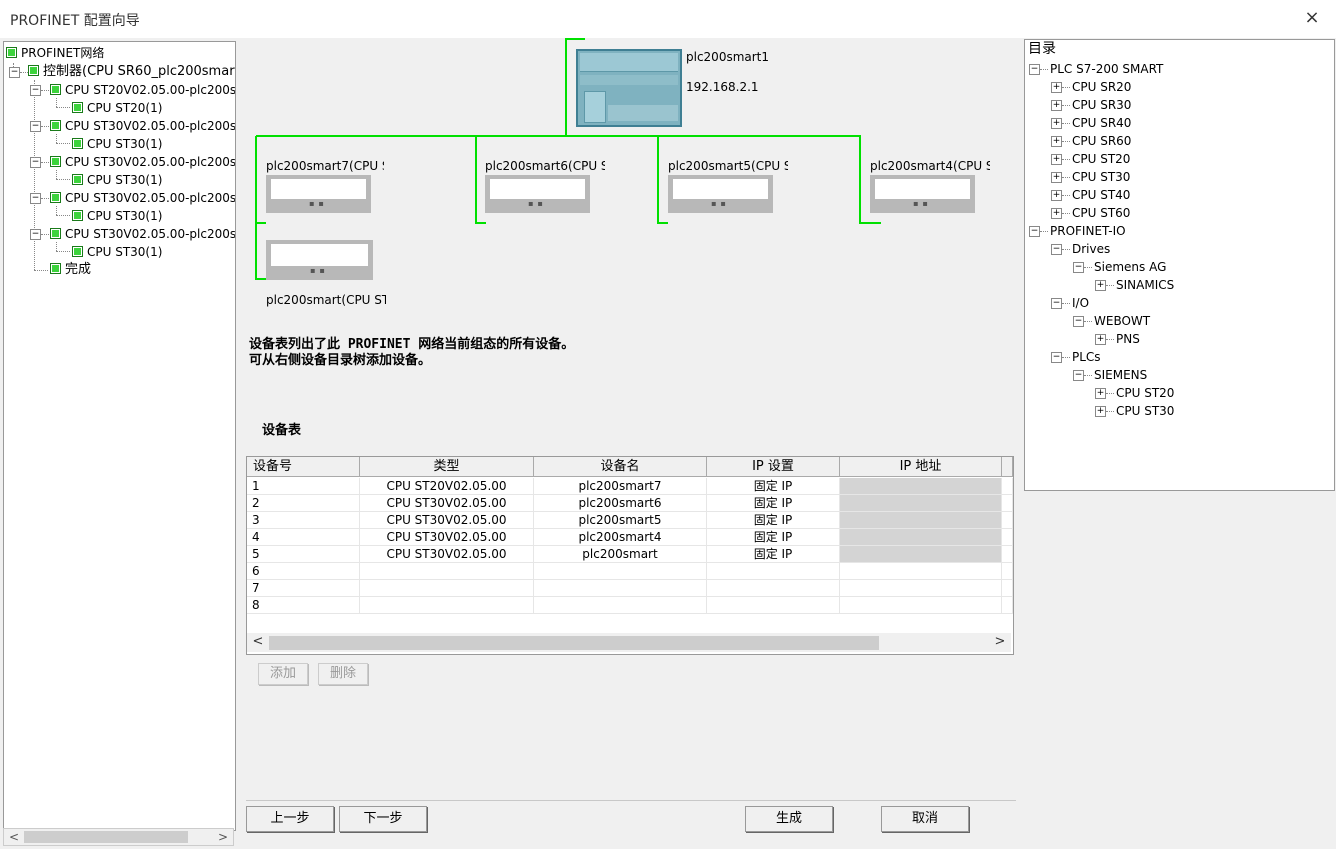 The height and width of the screenshot is (849, 1336). Describe the element at coordinates (1091, 249) in the screenshot. I see `catalog-item: Drives` at that location.